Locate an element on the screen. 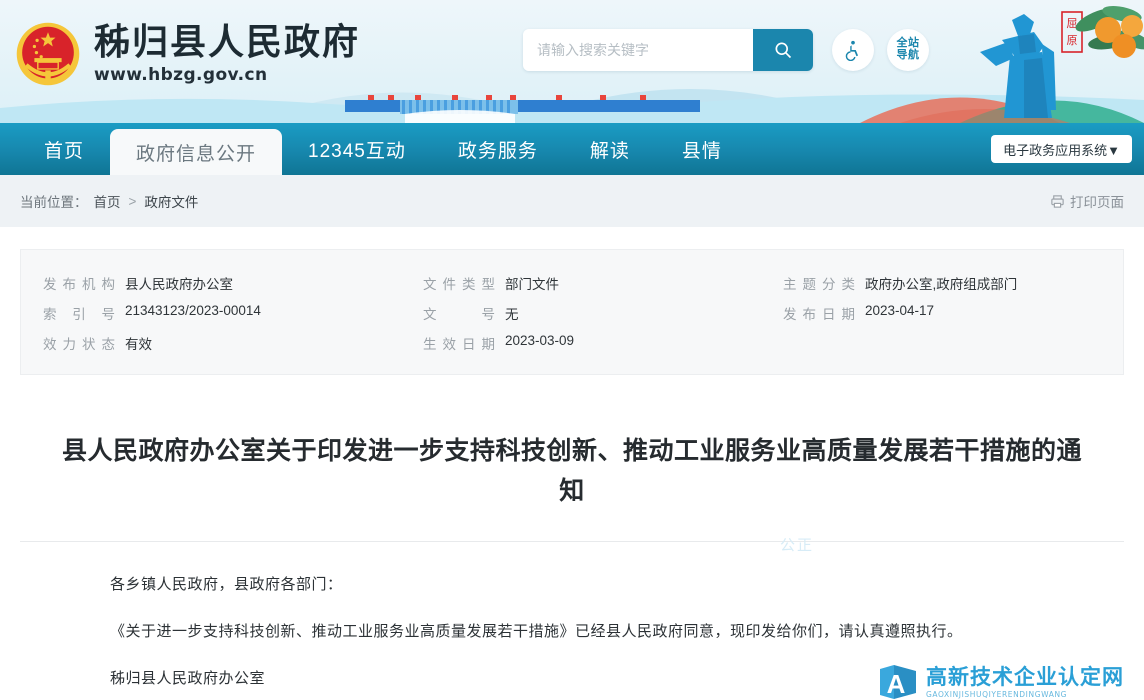 The image size is (1144, 700). site-brand: 秭归县人民政府 www.hbzg.gov.cn is located at coordinates (187, 54).